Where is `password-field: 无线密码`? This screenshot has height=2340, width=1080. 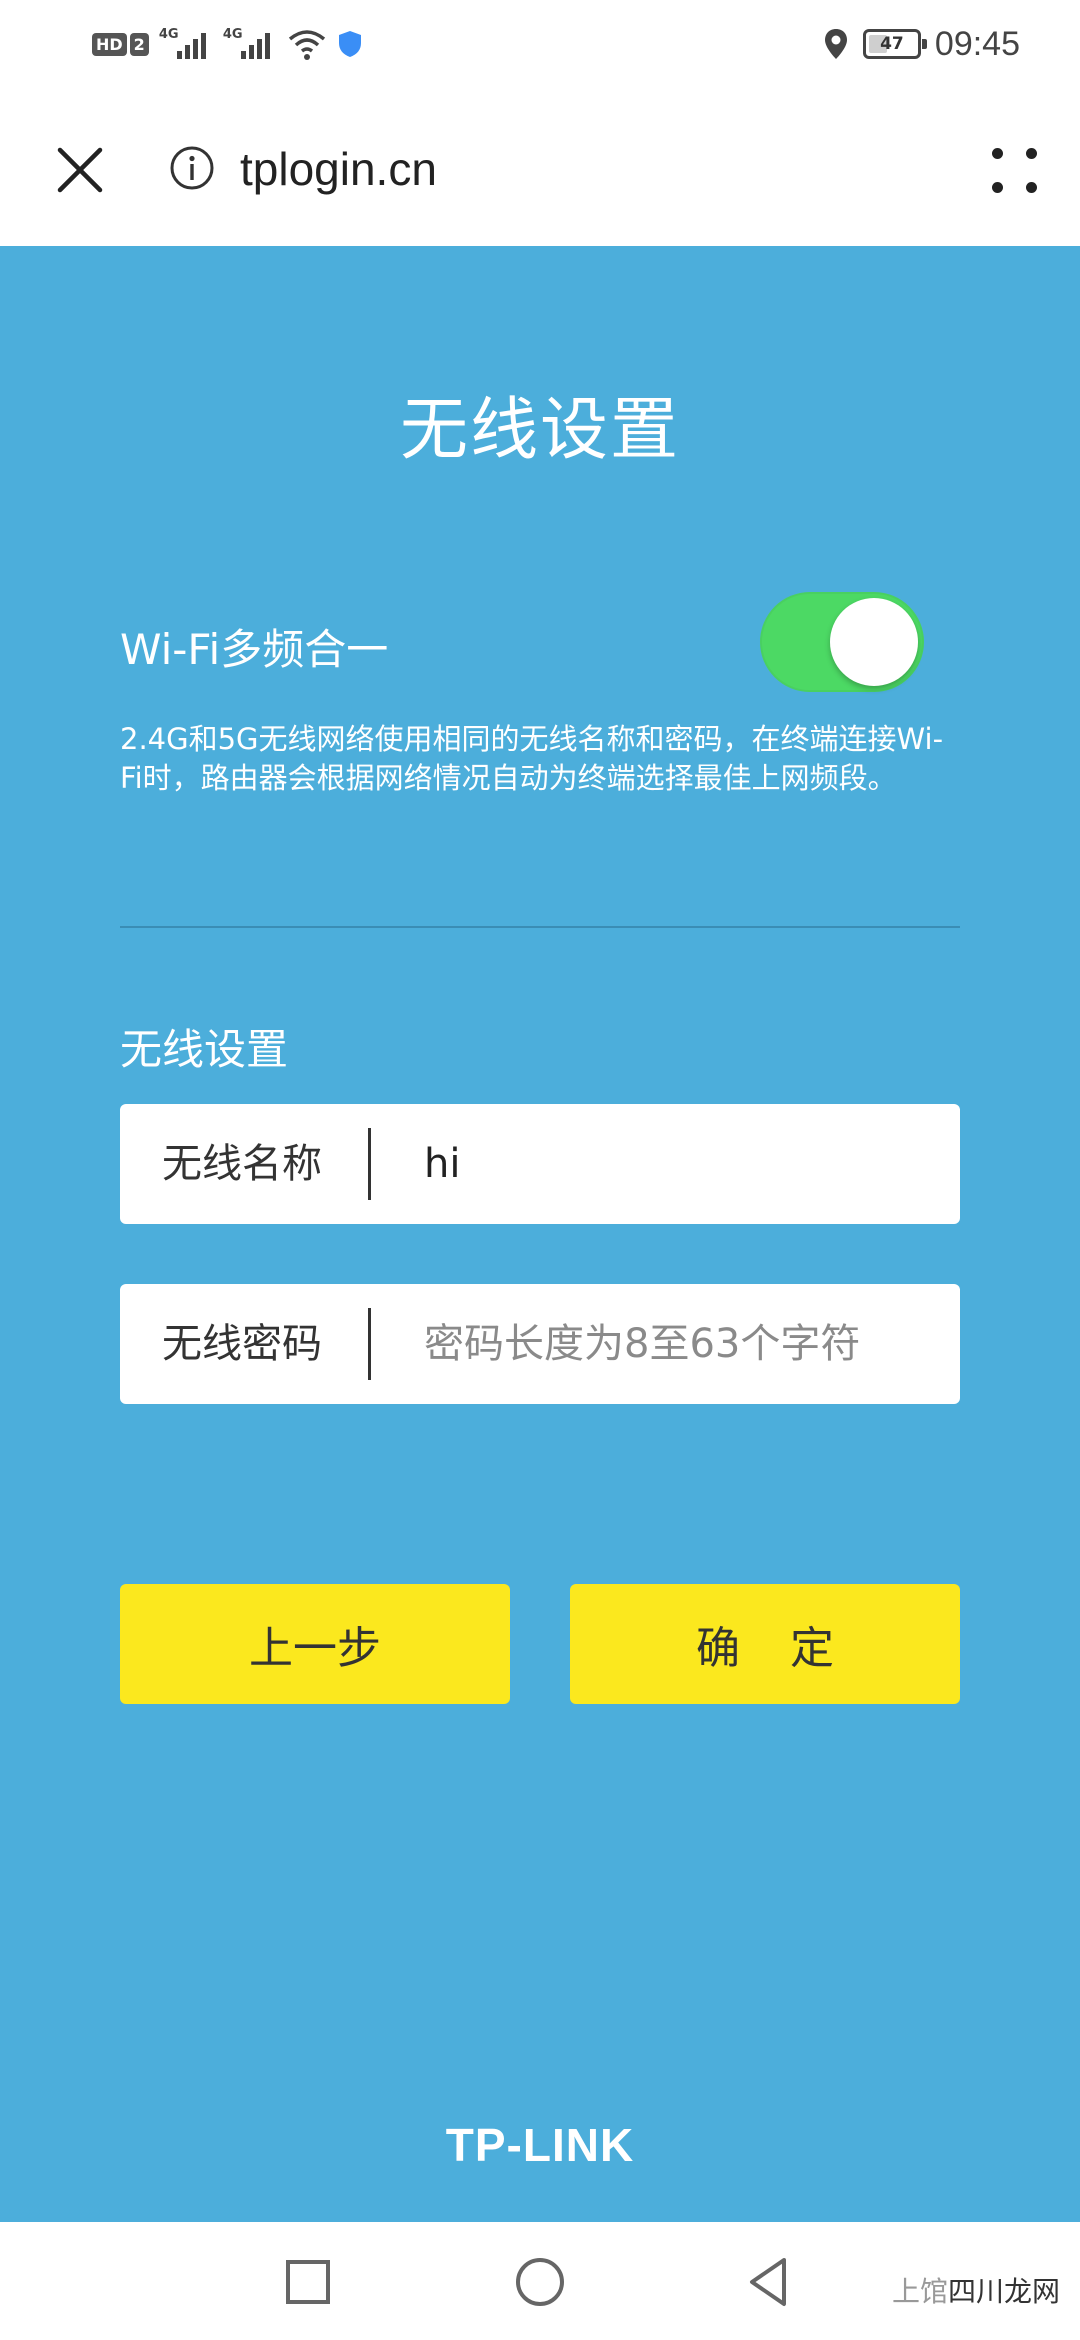
password-field: 无线密码 is located at coordinates (540, 1344).